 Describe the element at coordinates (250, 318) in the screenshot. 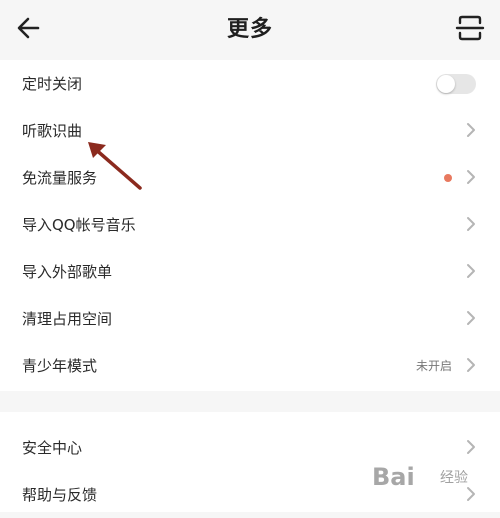

I see `setting-clear-storage: 清理占用空间` at that location.